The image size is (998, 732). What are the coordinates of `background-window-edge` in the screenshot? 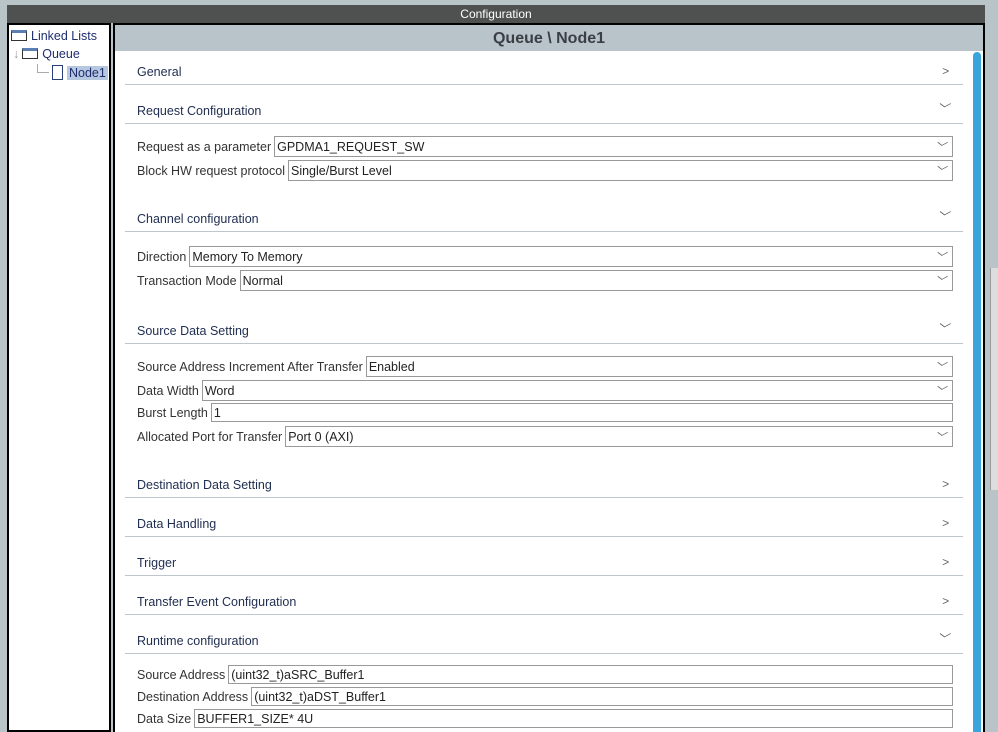 It's located at (994, 379).